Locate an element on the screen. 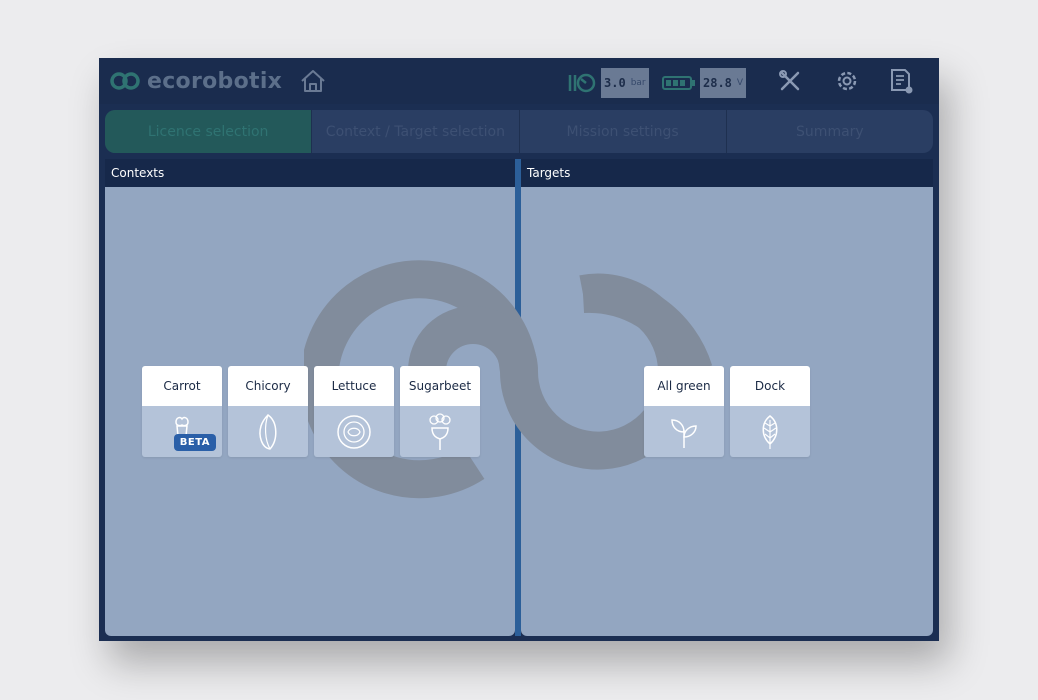  tools-button is located at coordinates (790, 81).